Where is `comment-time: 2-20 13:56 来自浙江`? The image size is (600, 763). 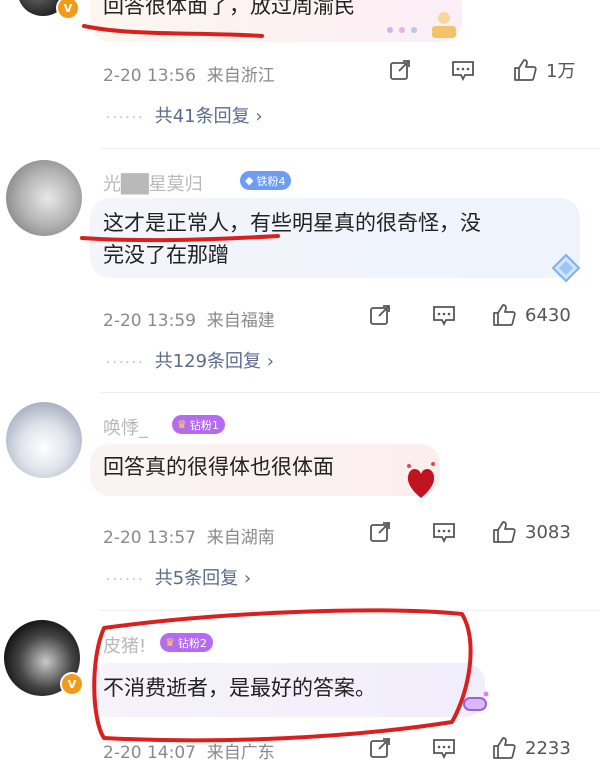
comment-time: 2-20 13:56 来自浙江 is located at coordinates (189, 76).